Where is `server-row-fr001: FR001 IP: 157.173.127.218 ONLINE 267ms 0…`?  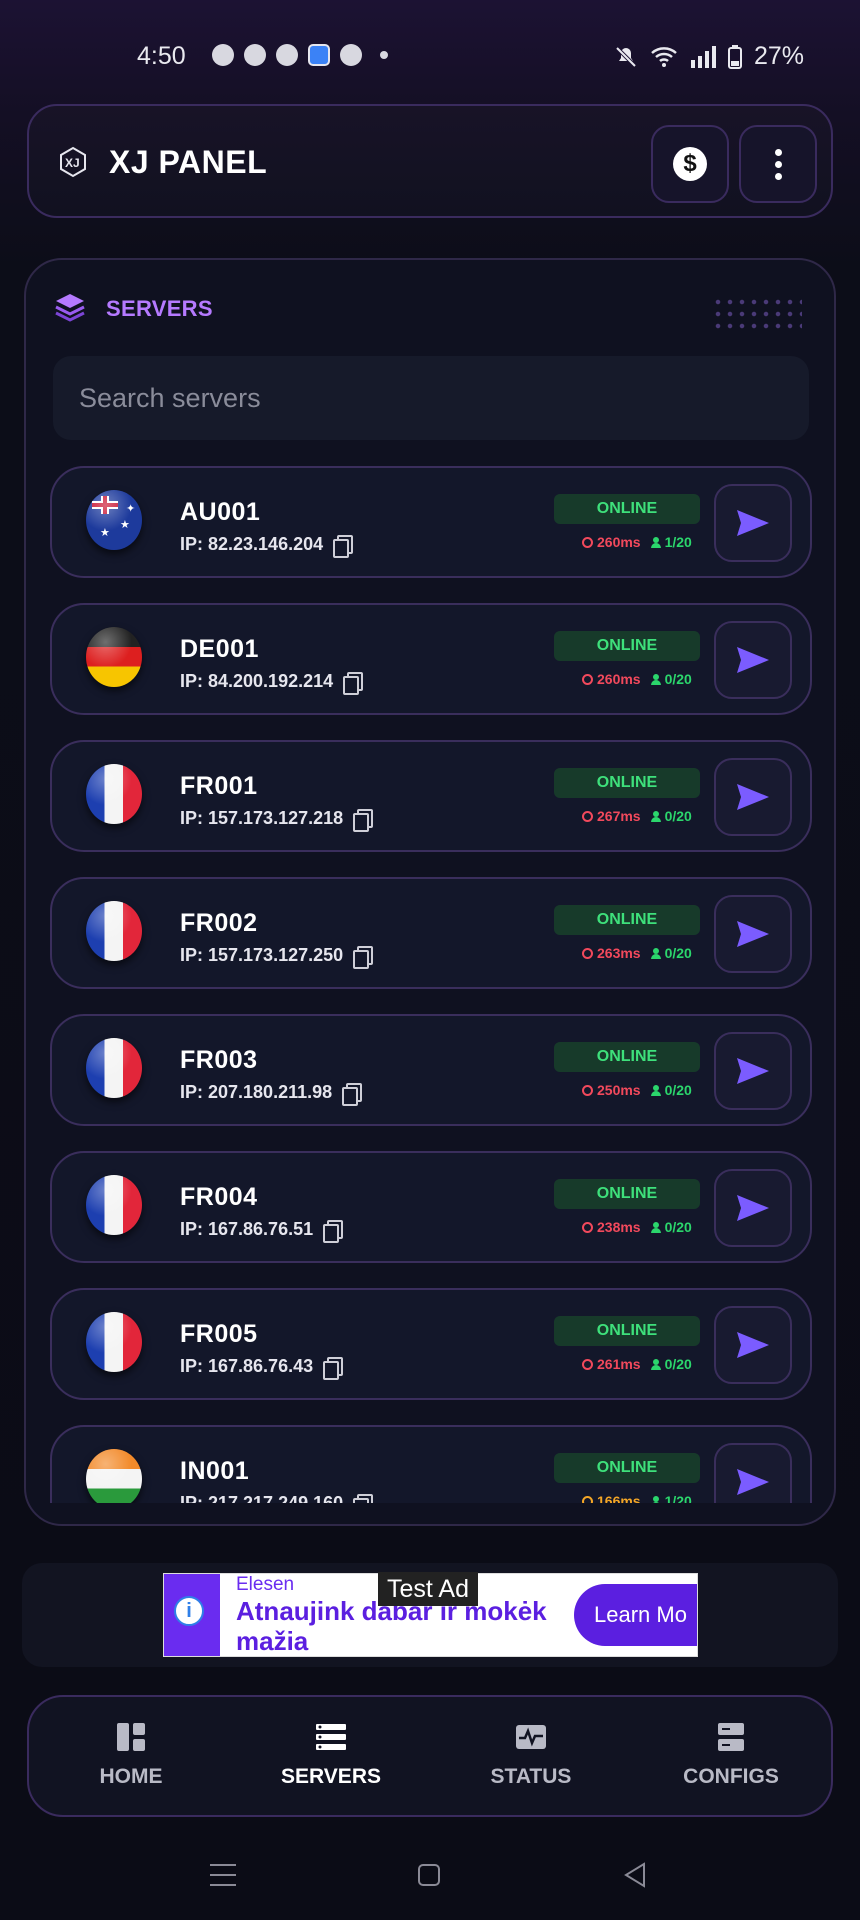
server-row-fr001: FR001 IP: 157.173.127.218 ONLINE 267ms 0… is located at coordinates (431, 796).